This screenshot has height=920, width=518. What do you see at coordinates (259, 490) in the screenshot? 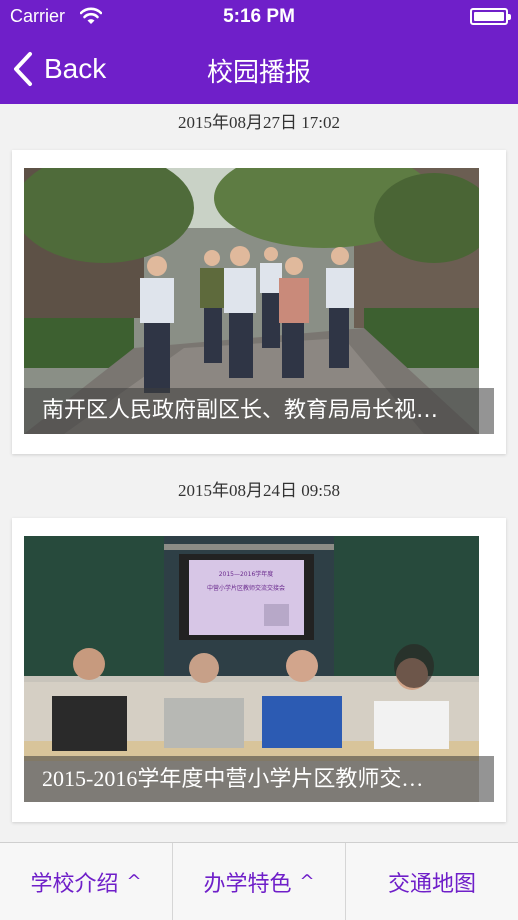
I see `news-date: 2015年08月24日 09:58` at bounding box center [259, 490].